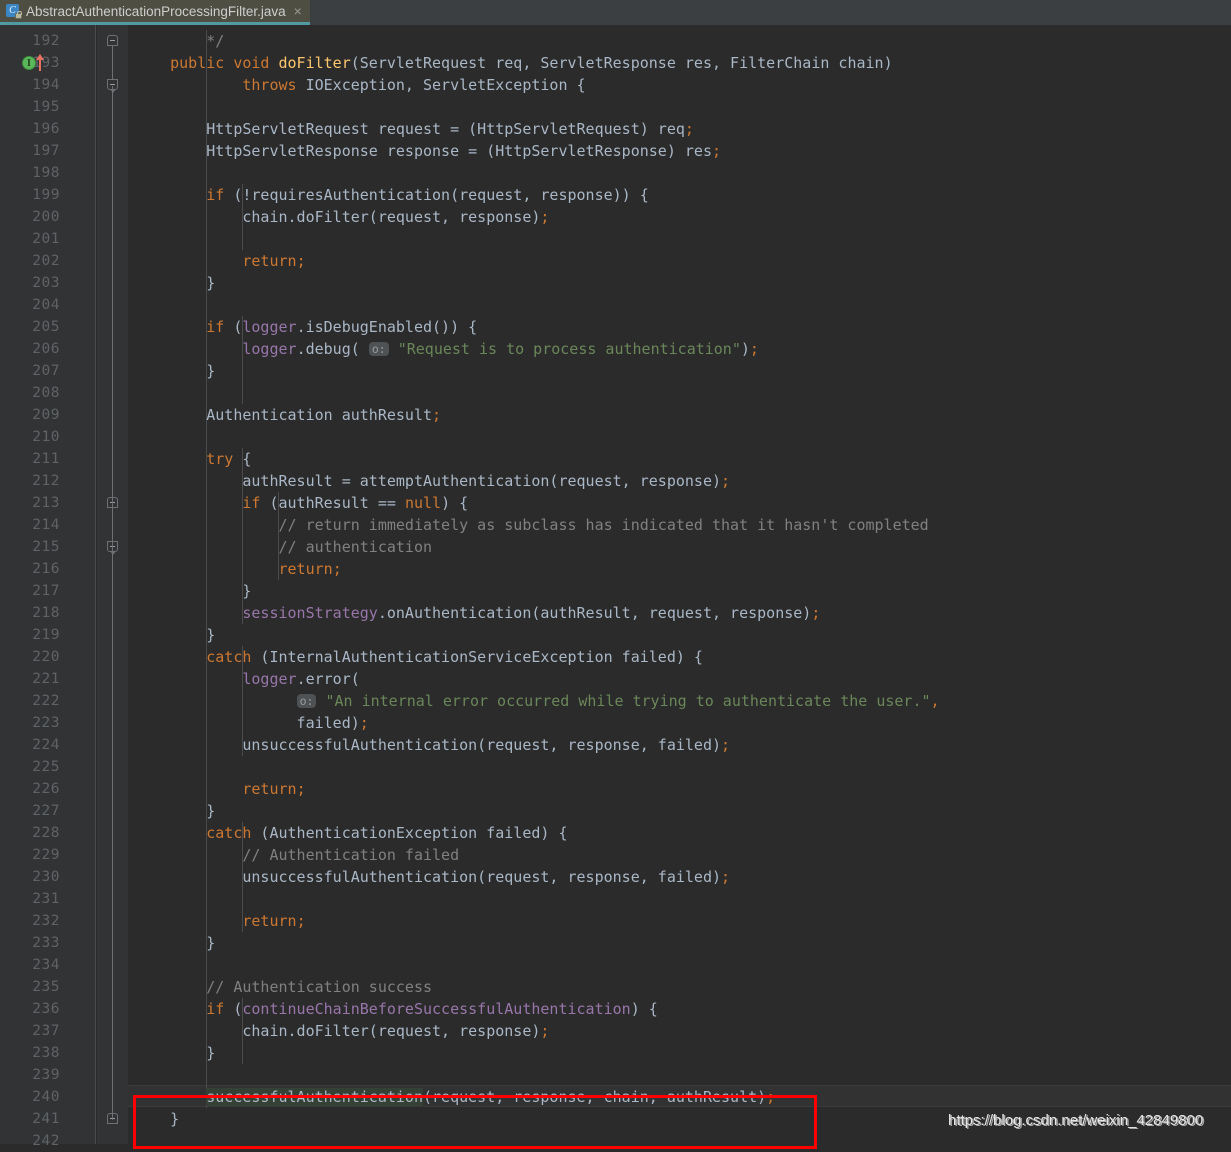  What do you see at coordinates (679, 415) in the screenshot?
I see `code-line: Authentication authResult;` at bounding box center [679, 415].